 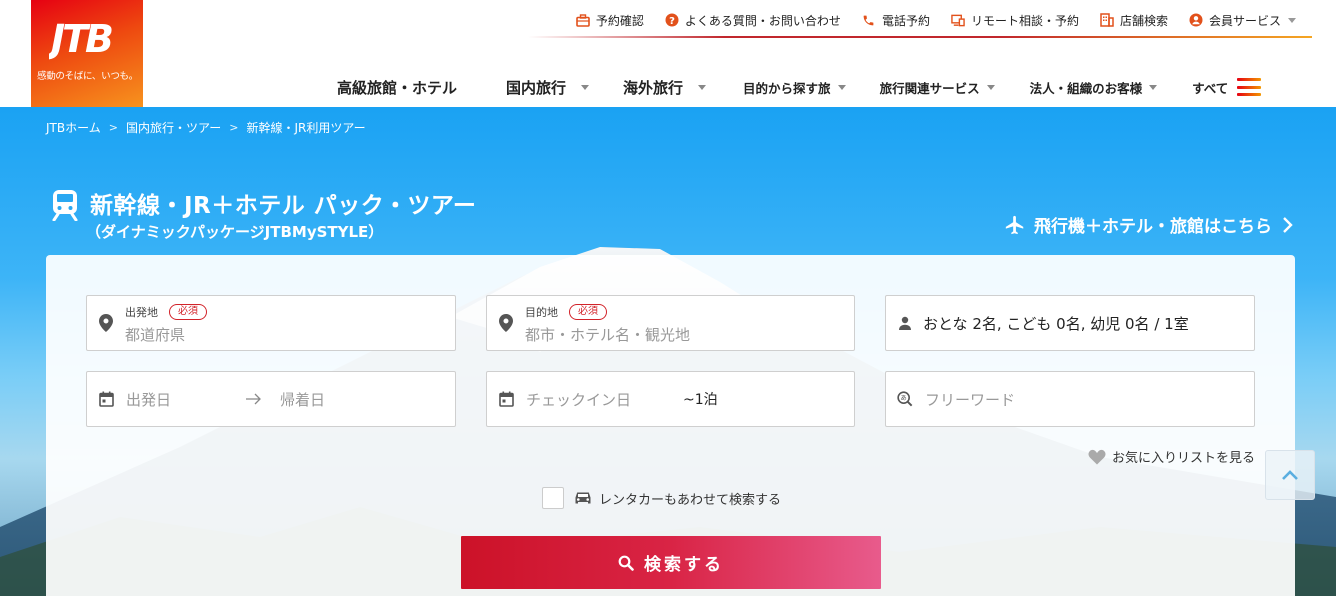 What do you see at coordinates (626, 563) in the screenshot?
I see `search-icon` at bounding box center [626, 563].